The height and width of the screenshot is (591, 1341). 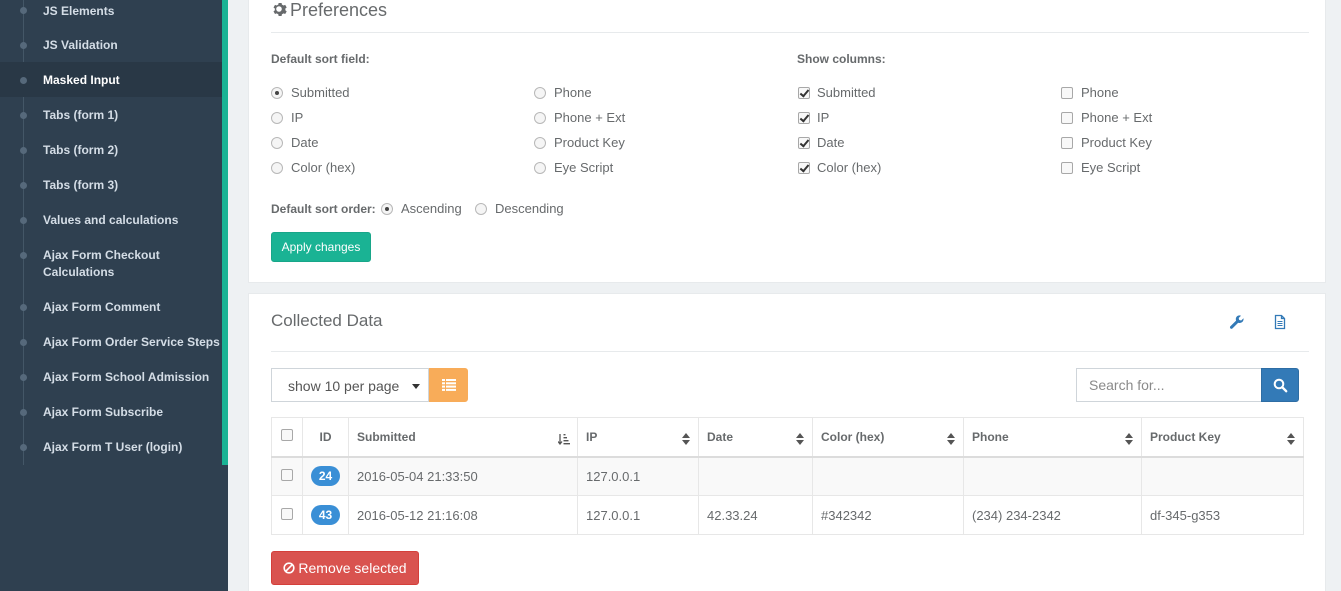 I want to click on document-icon, so click(x=1280, y=322).